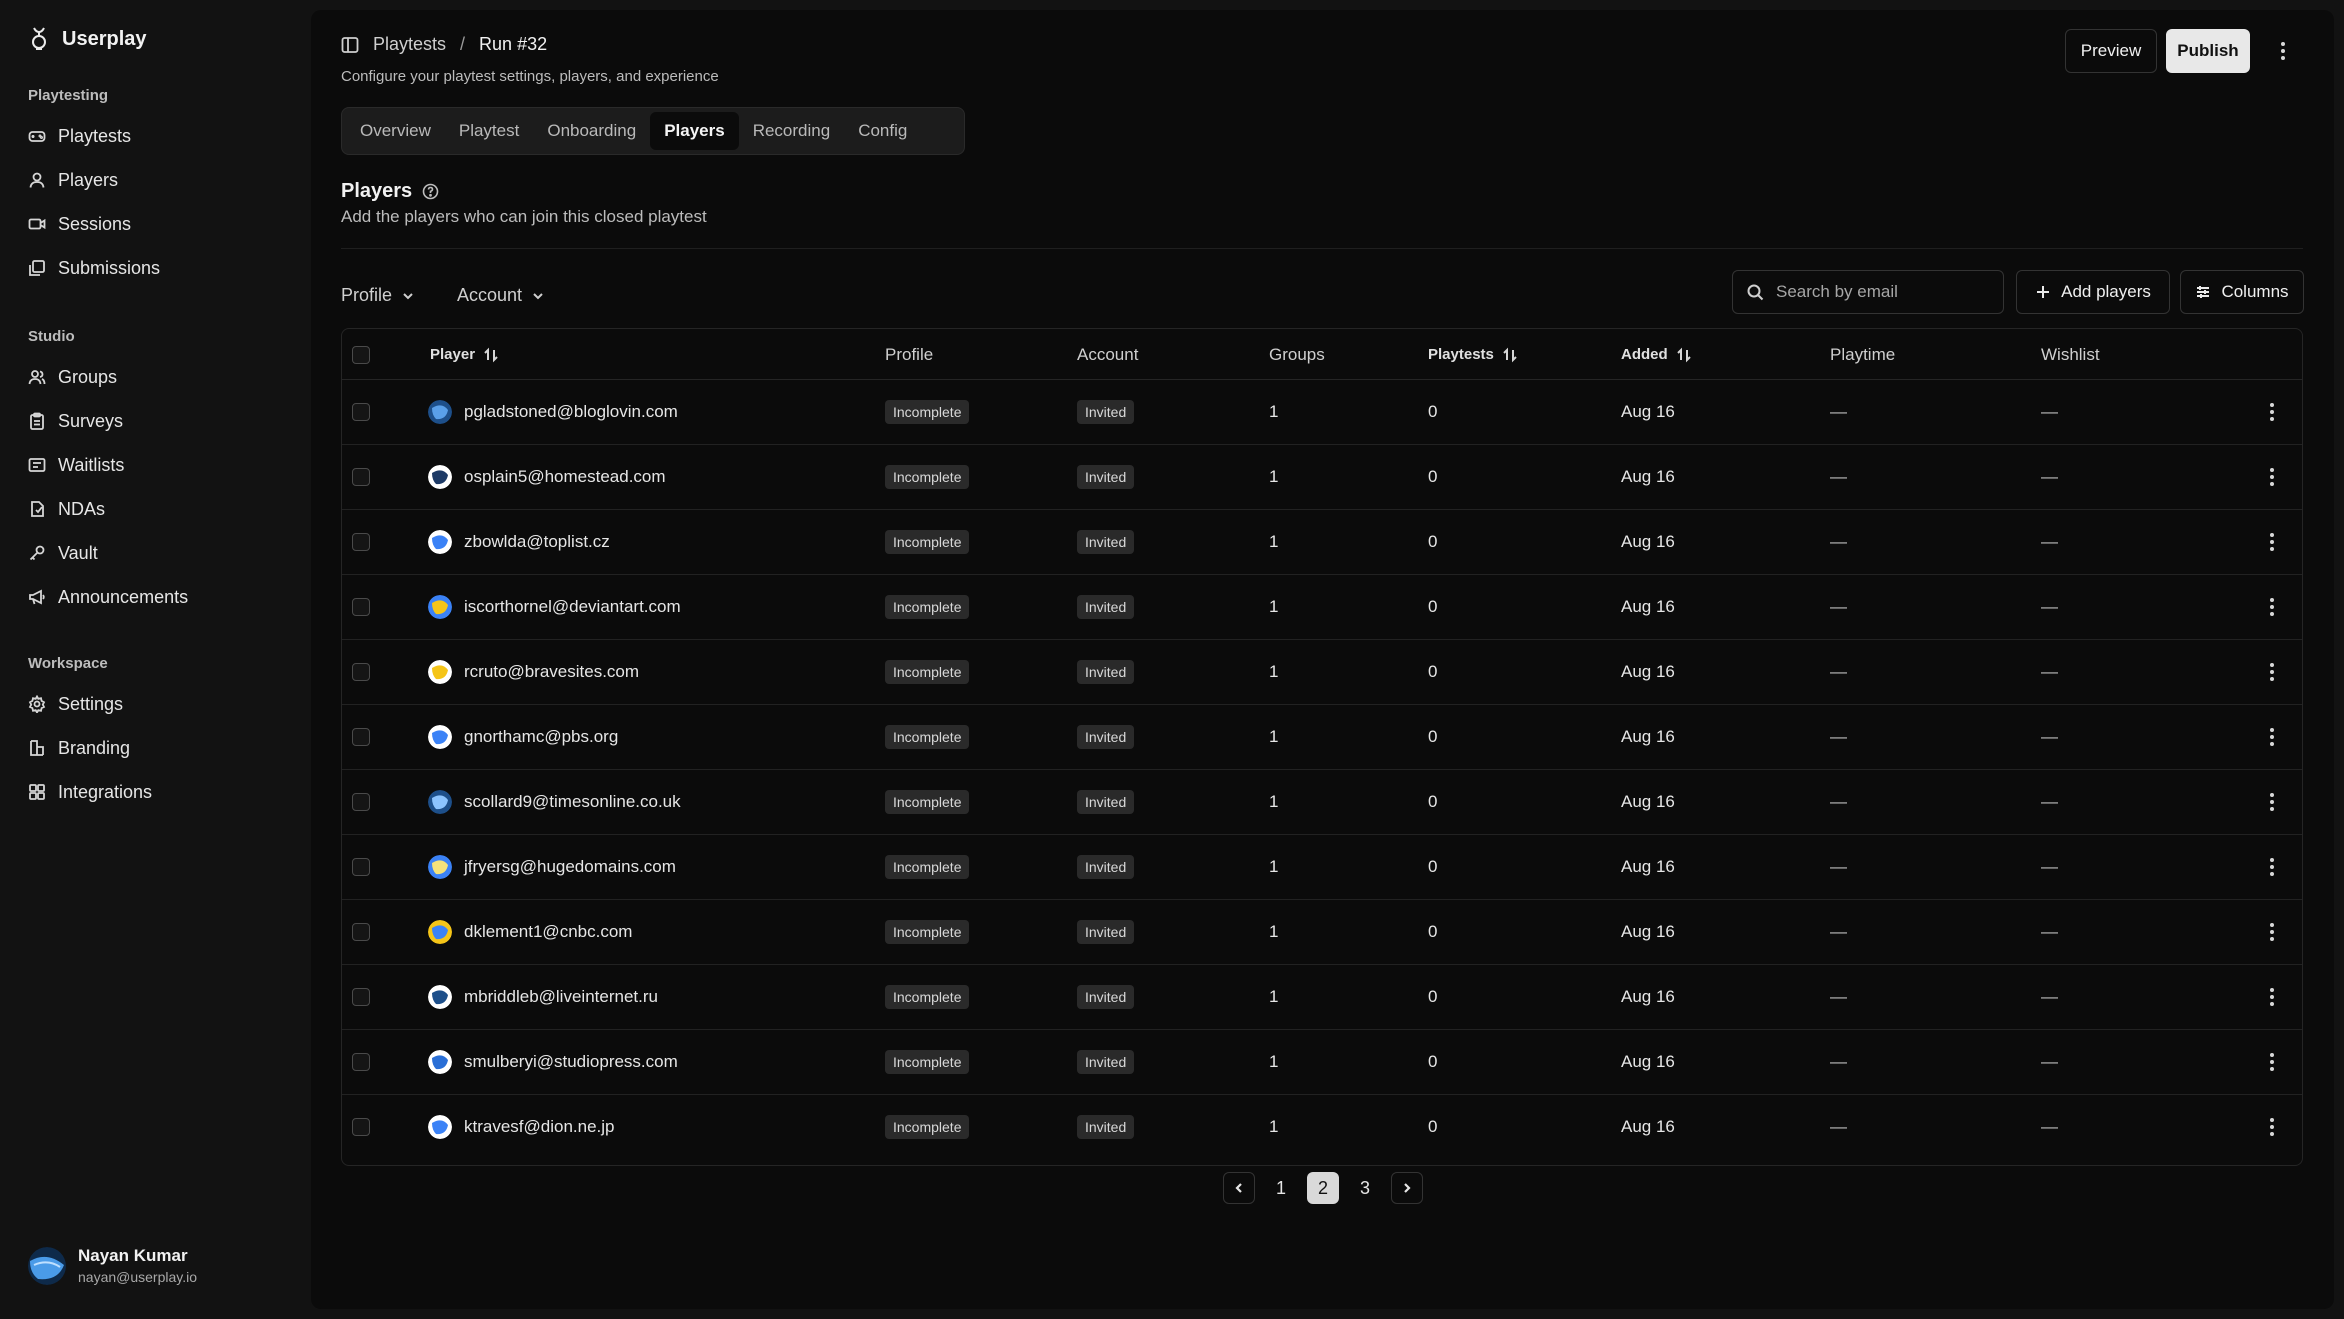  I want to click on megaphone-icon, so click(37, 597).